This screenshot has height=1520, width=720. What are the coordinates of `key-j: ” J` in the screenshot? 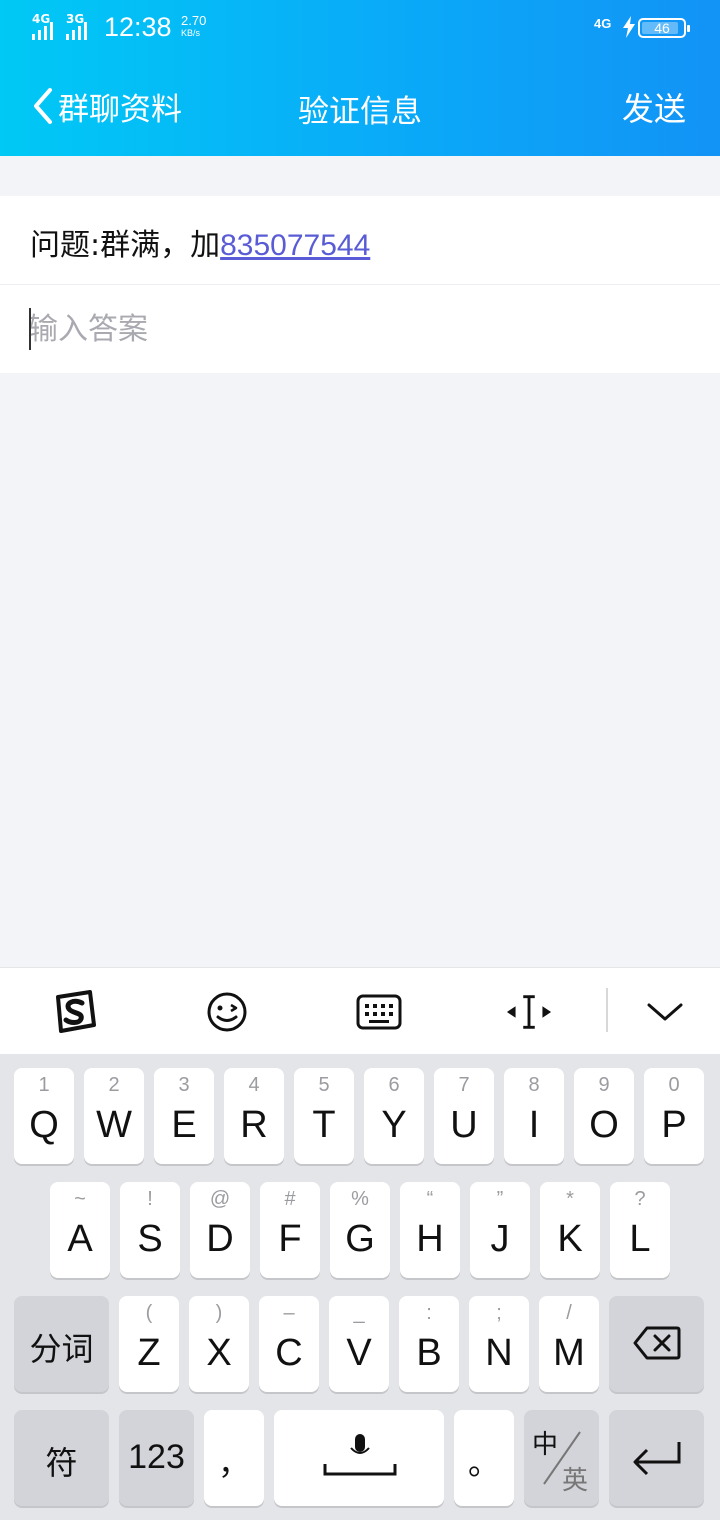 It's located at (500, 1230).